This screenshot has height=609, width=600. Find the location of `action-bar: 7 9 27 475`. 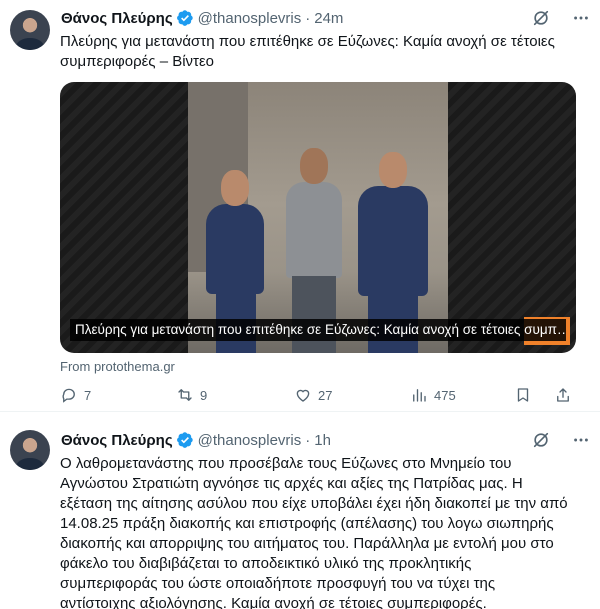

action-bar: 7 9 27 475 is located at coordinates (318, 396).